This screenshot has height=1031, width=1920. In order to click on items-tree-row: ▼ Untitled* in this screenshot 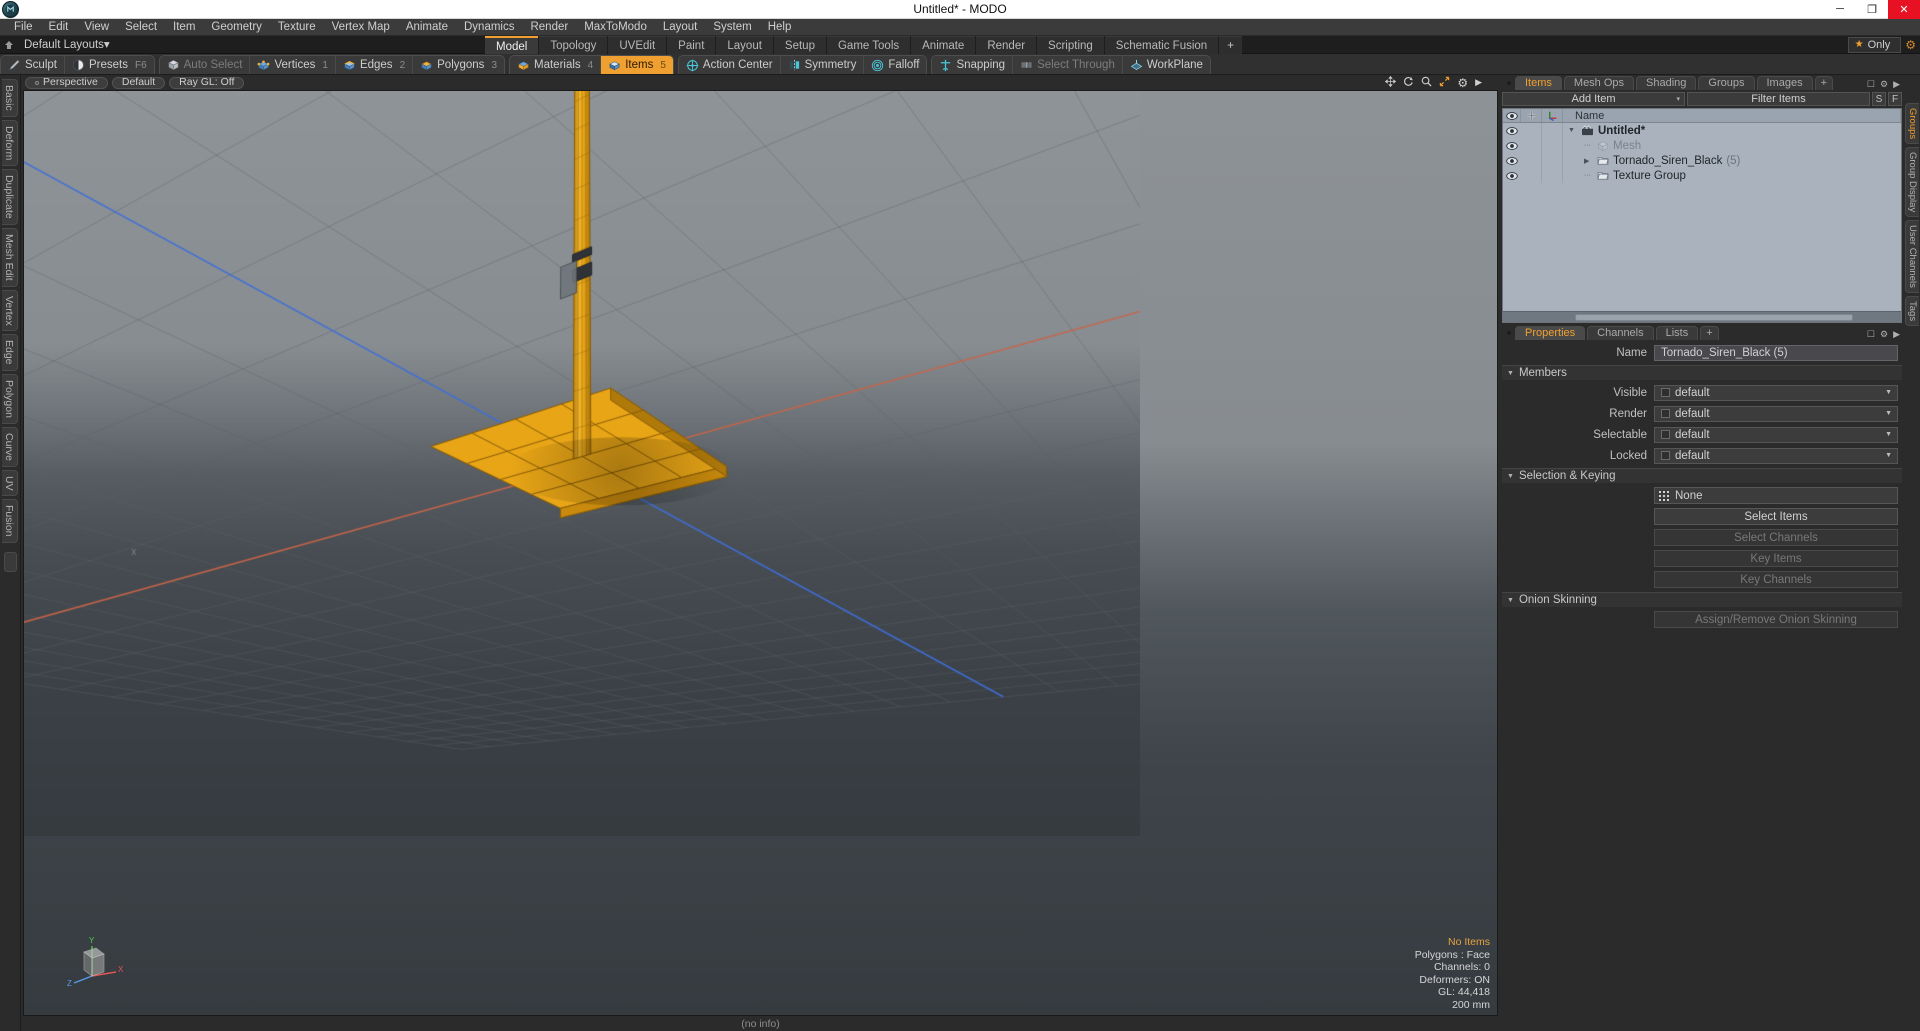, I will do `click(1702, 130)`.